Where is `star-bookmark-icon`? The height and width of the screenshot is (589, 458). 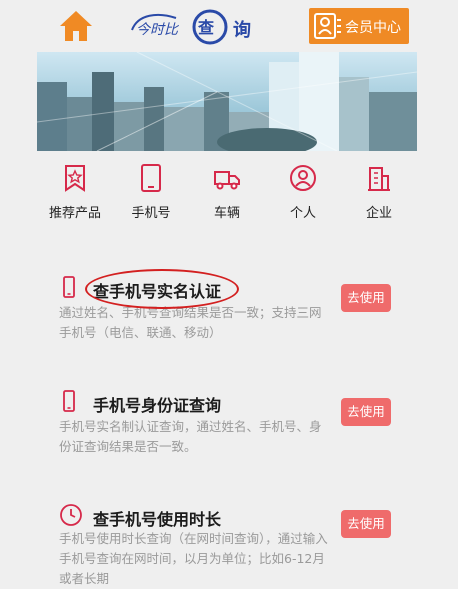
star-bookmark-icon is located at coordinates (75, 178).